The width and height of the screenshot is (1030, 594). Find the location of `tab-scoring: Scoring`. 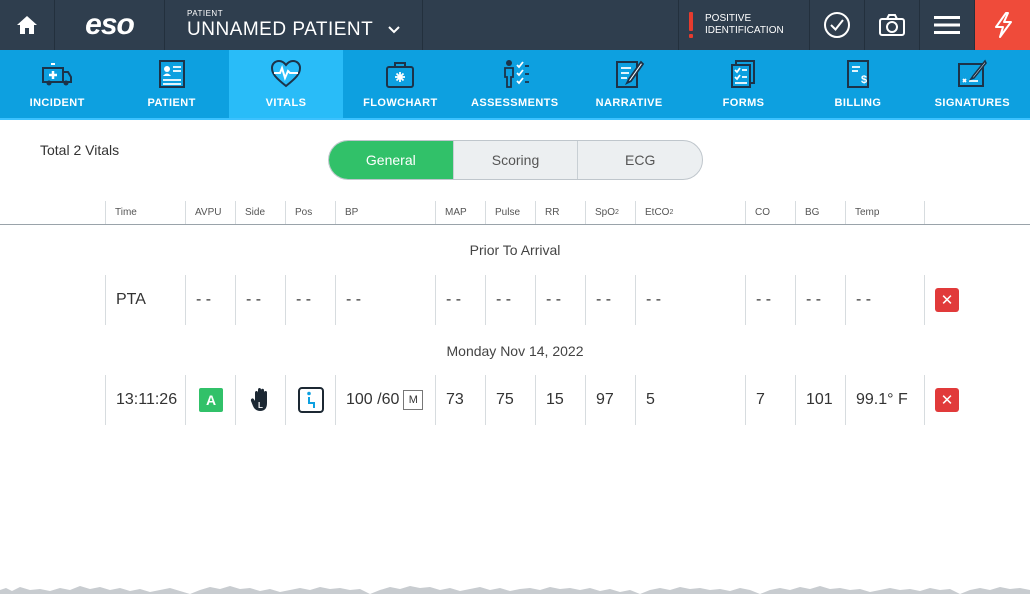

tab-scoring: Scoring is located at coordinates (516, 160).